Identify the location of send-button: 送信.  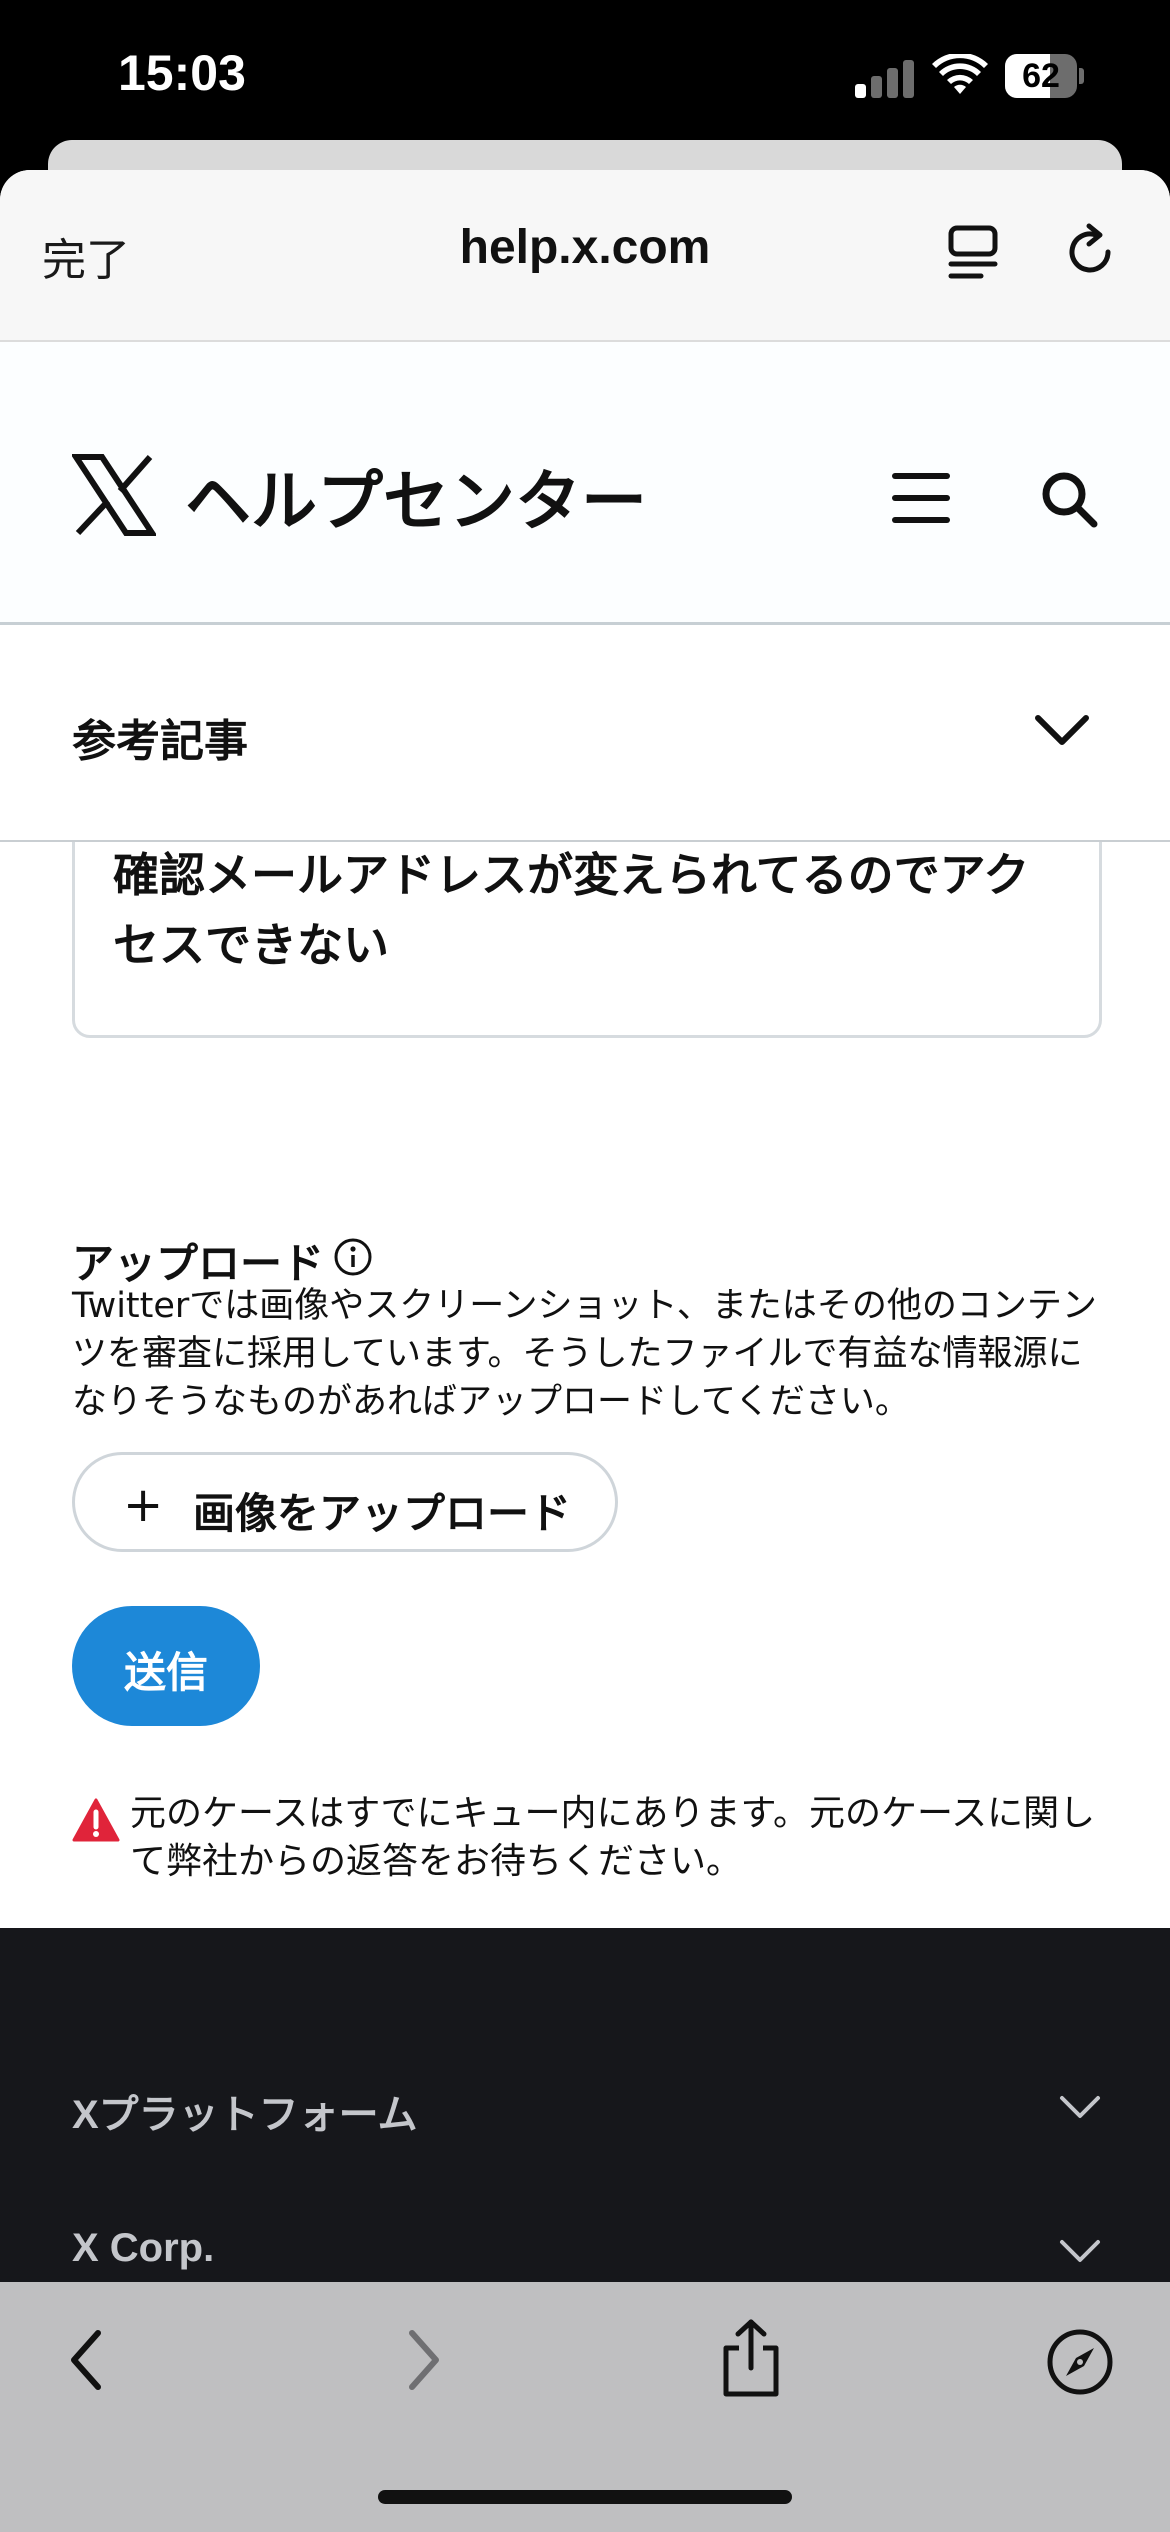
(166, 1666).